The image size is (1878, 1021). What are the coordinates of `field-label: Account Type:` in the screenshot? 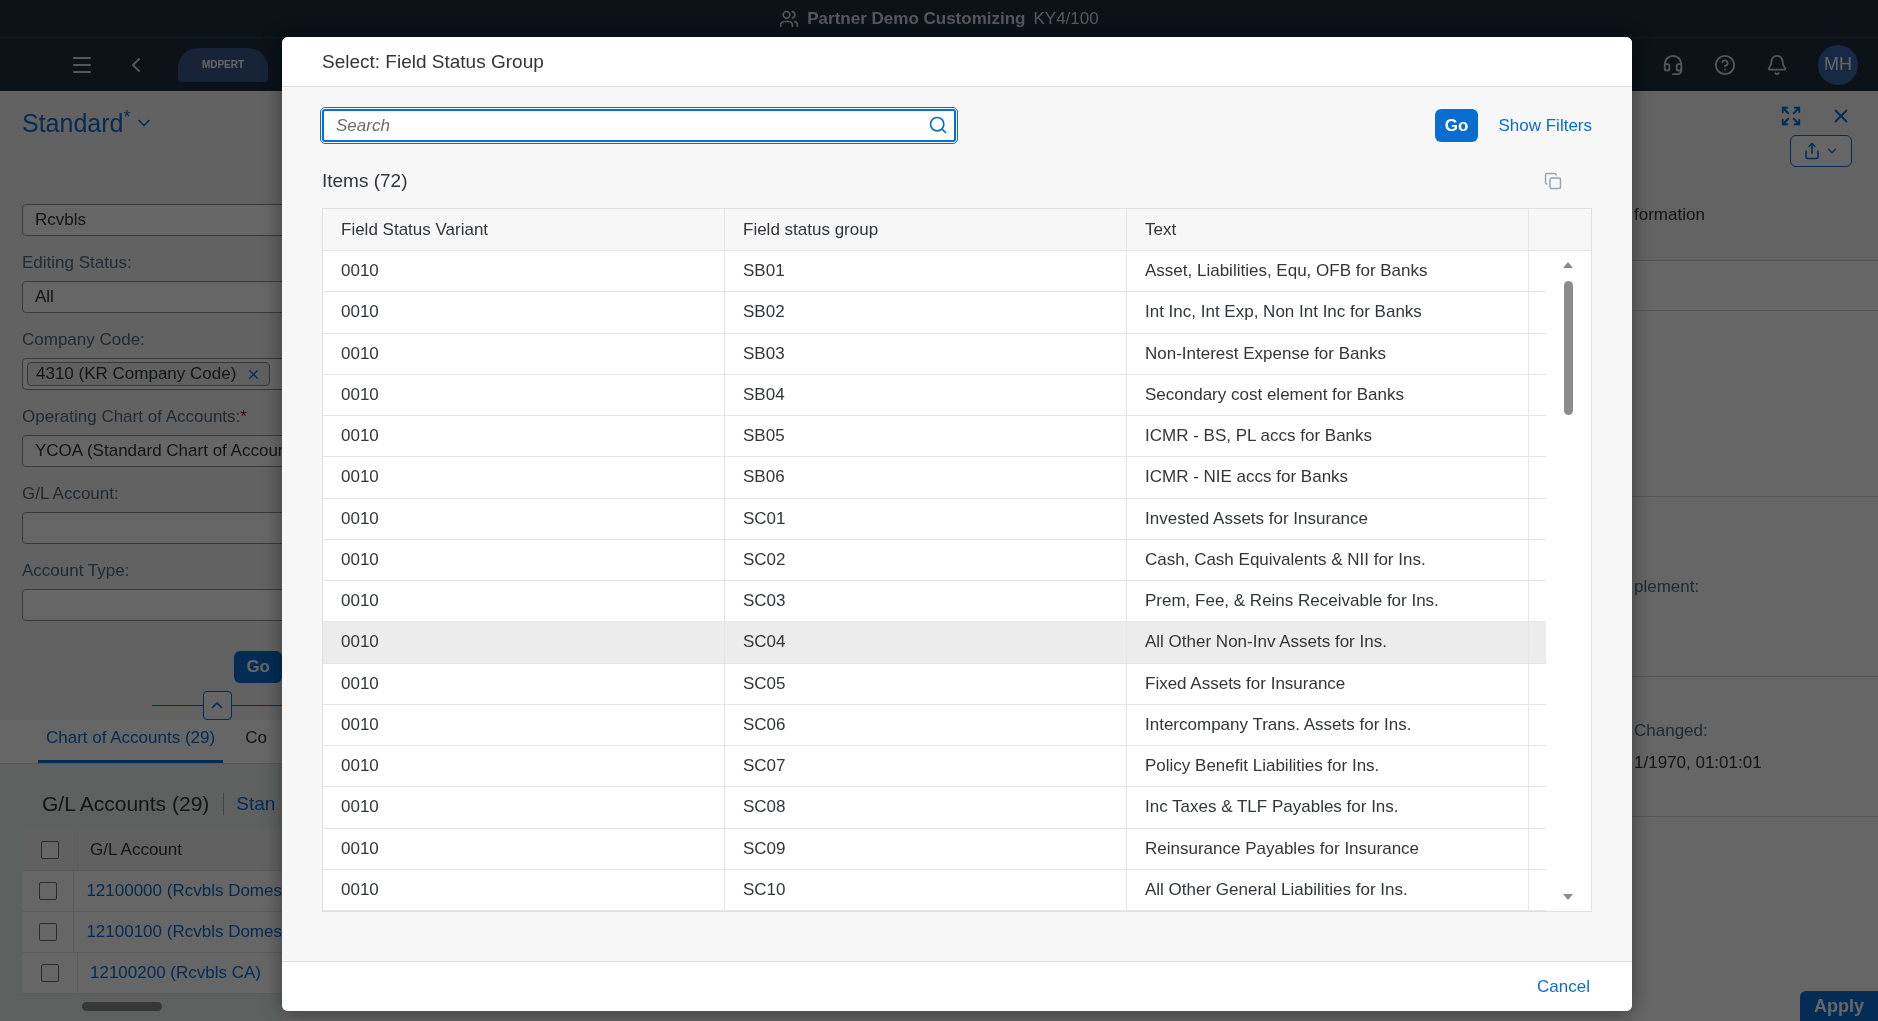 It's located at (76, 571).